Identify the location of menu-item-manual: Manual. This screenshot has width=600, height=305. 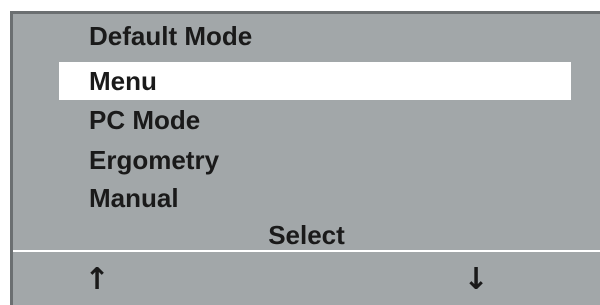
(315, 198).